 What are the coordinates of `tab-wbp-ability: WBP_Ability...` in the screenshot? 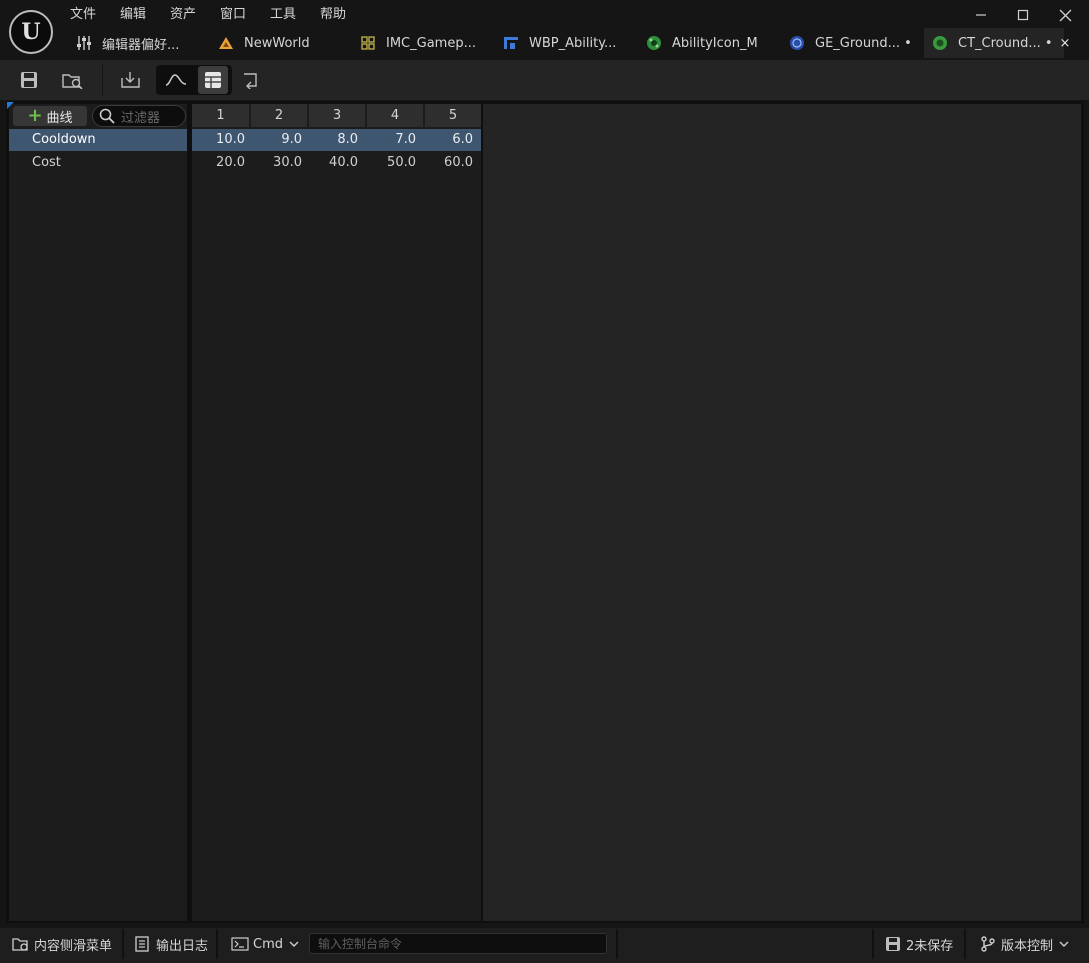 It's located at (559, 43).